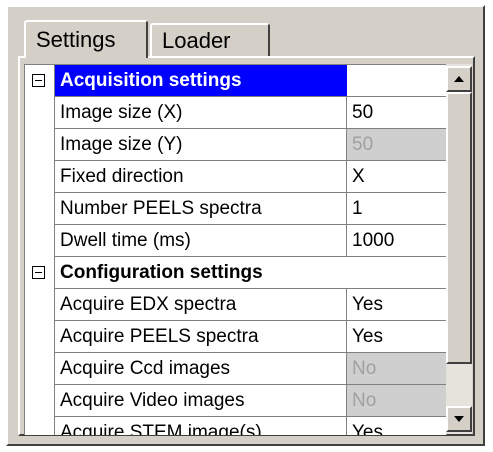  I want to click on scrollbar-thumb, so click(459, 228).